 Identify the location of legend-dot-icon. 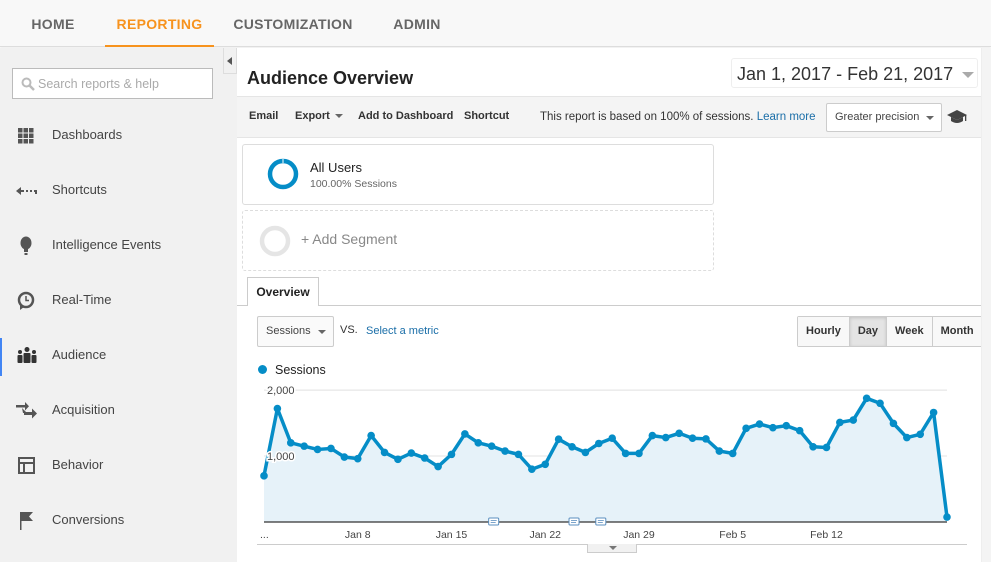
(262, 369).